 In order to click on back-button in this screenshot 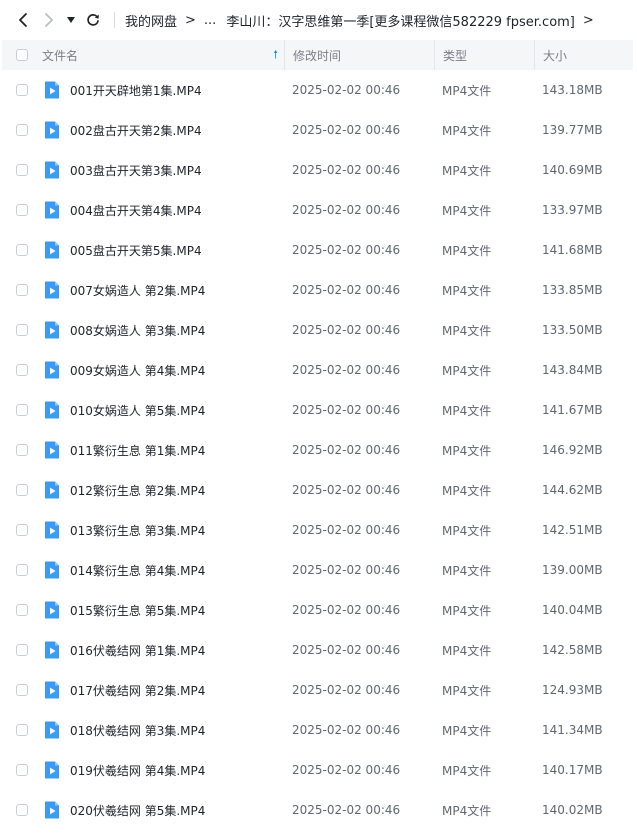, I will do `click(23, 20)`.